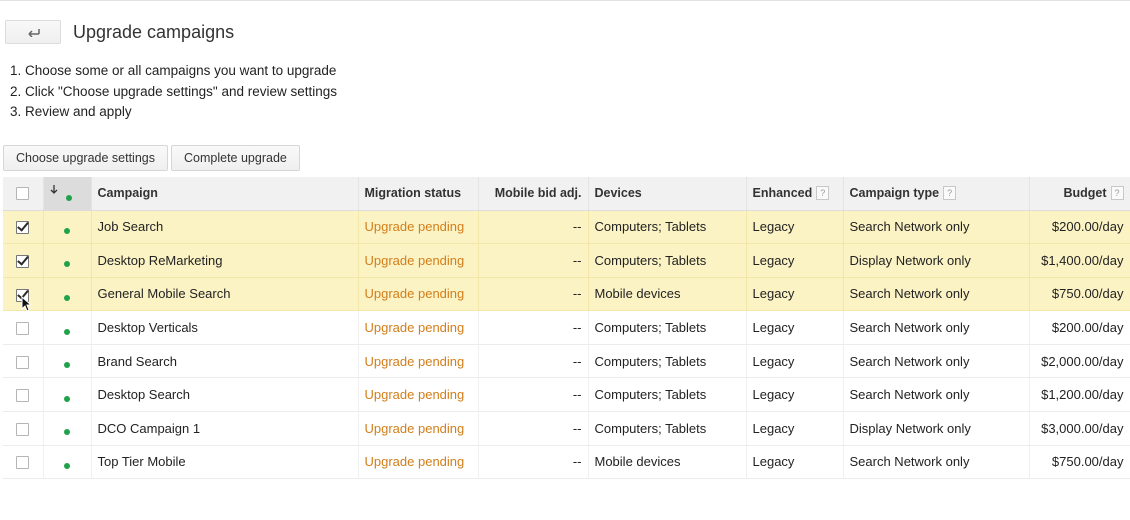 This screenshot has width=1130, height=520. I want to click on select-all-checkbox, so click(23, 194).